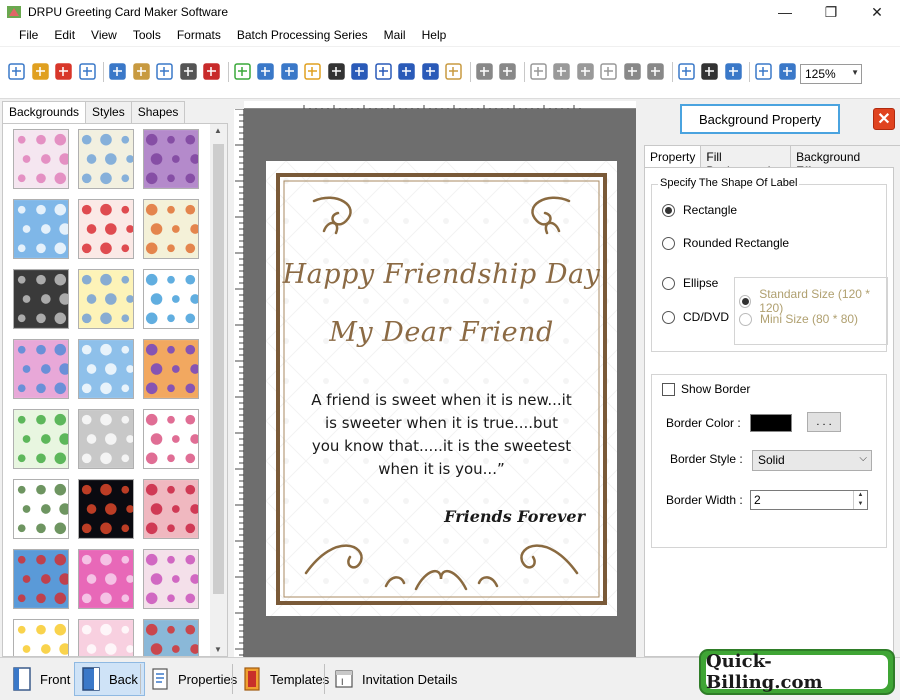  Describe the element at coordinates (109, 679) in the screenshot. I see `back-button: Back` at that location.